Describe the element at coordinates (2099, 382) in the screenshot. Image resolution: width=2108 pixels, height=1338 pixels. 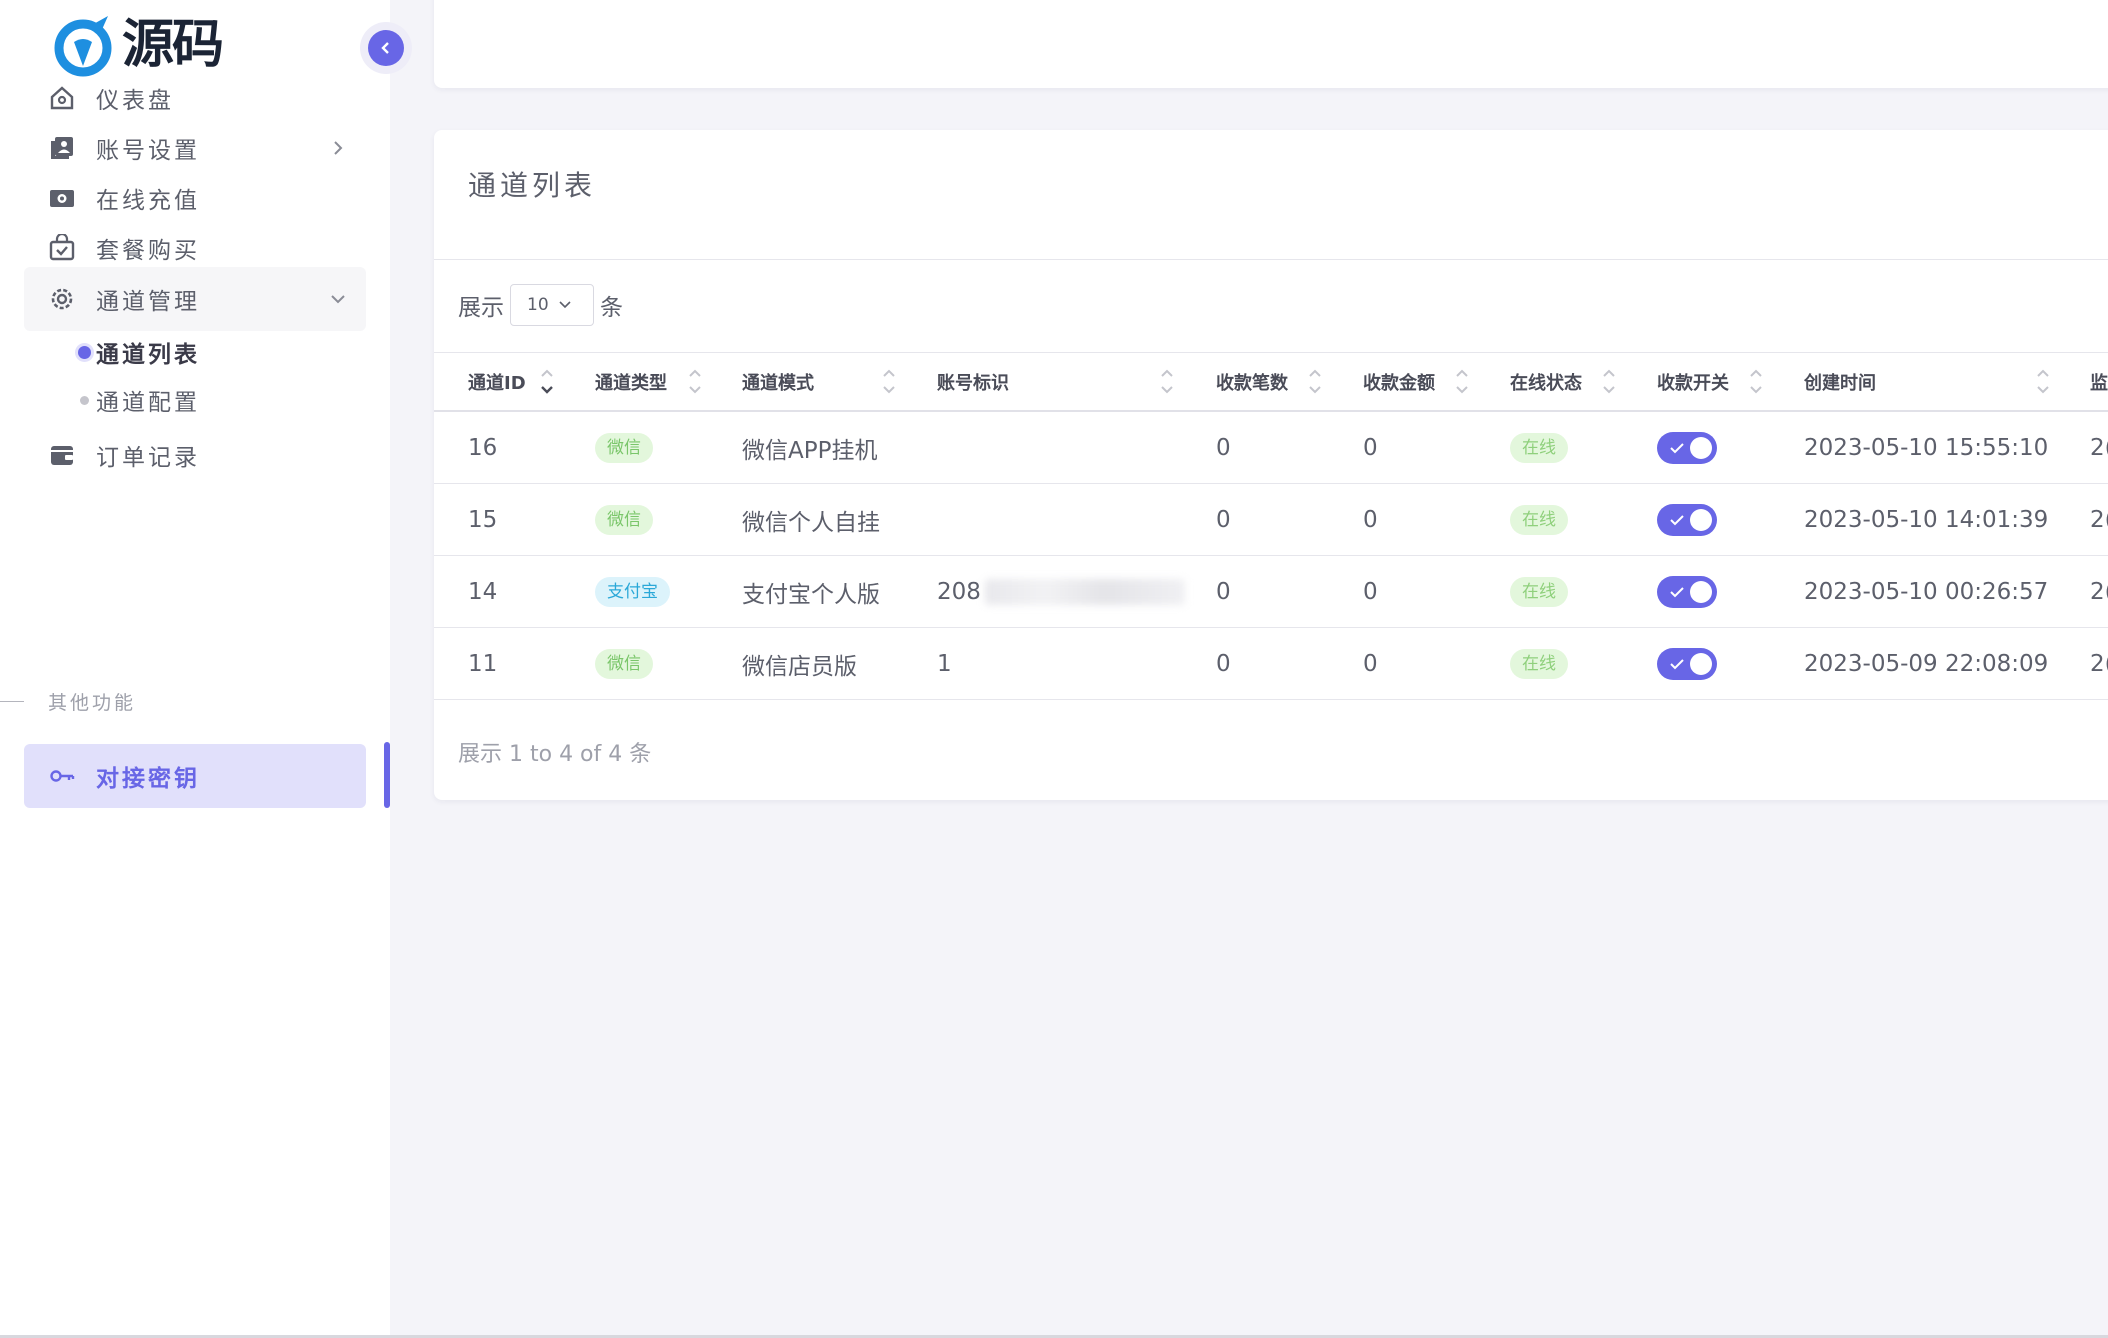
I see `column-header-monitor: 监` at that location.